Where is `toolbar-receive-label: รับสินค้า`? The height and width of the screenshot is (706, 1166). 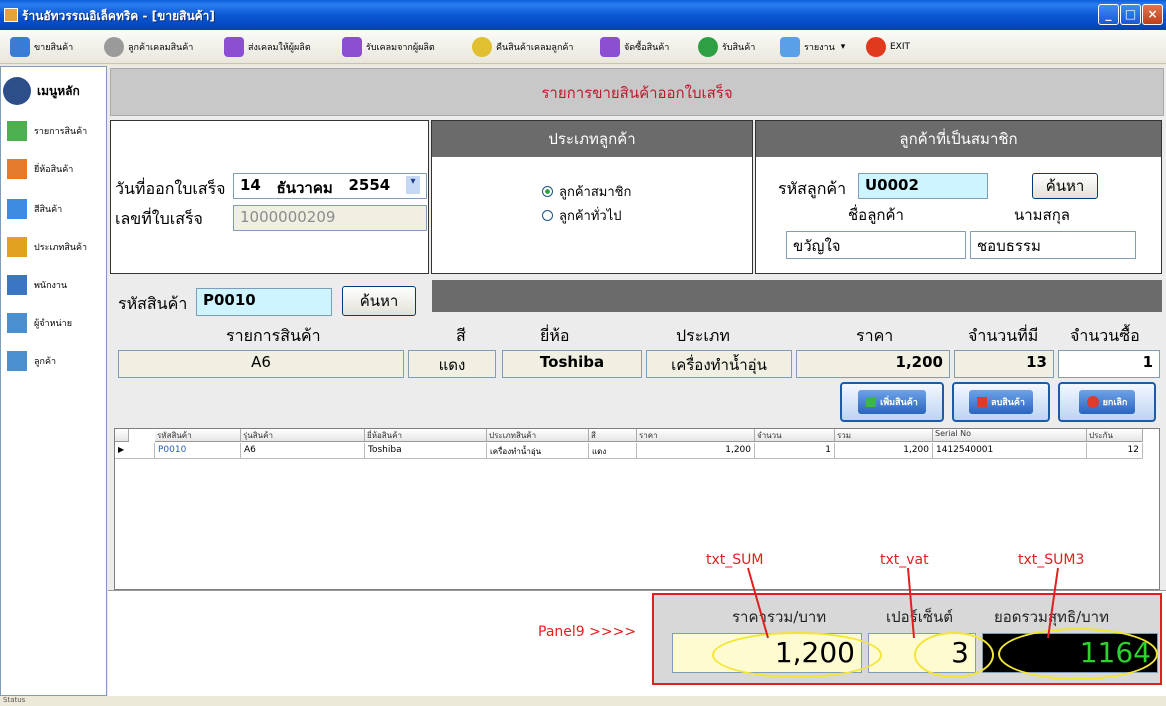
toolbar-receive-label: รับสินค้า is located at coordinates (739, 48).